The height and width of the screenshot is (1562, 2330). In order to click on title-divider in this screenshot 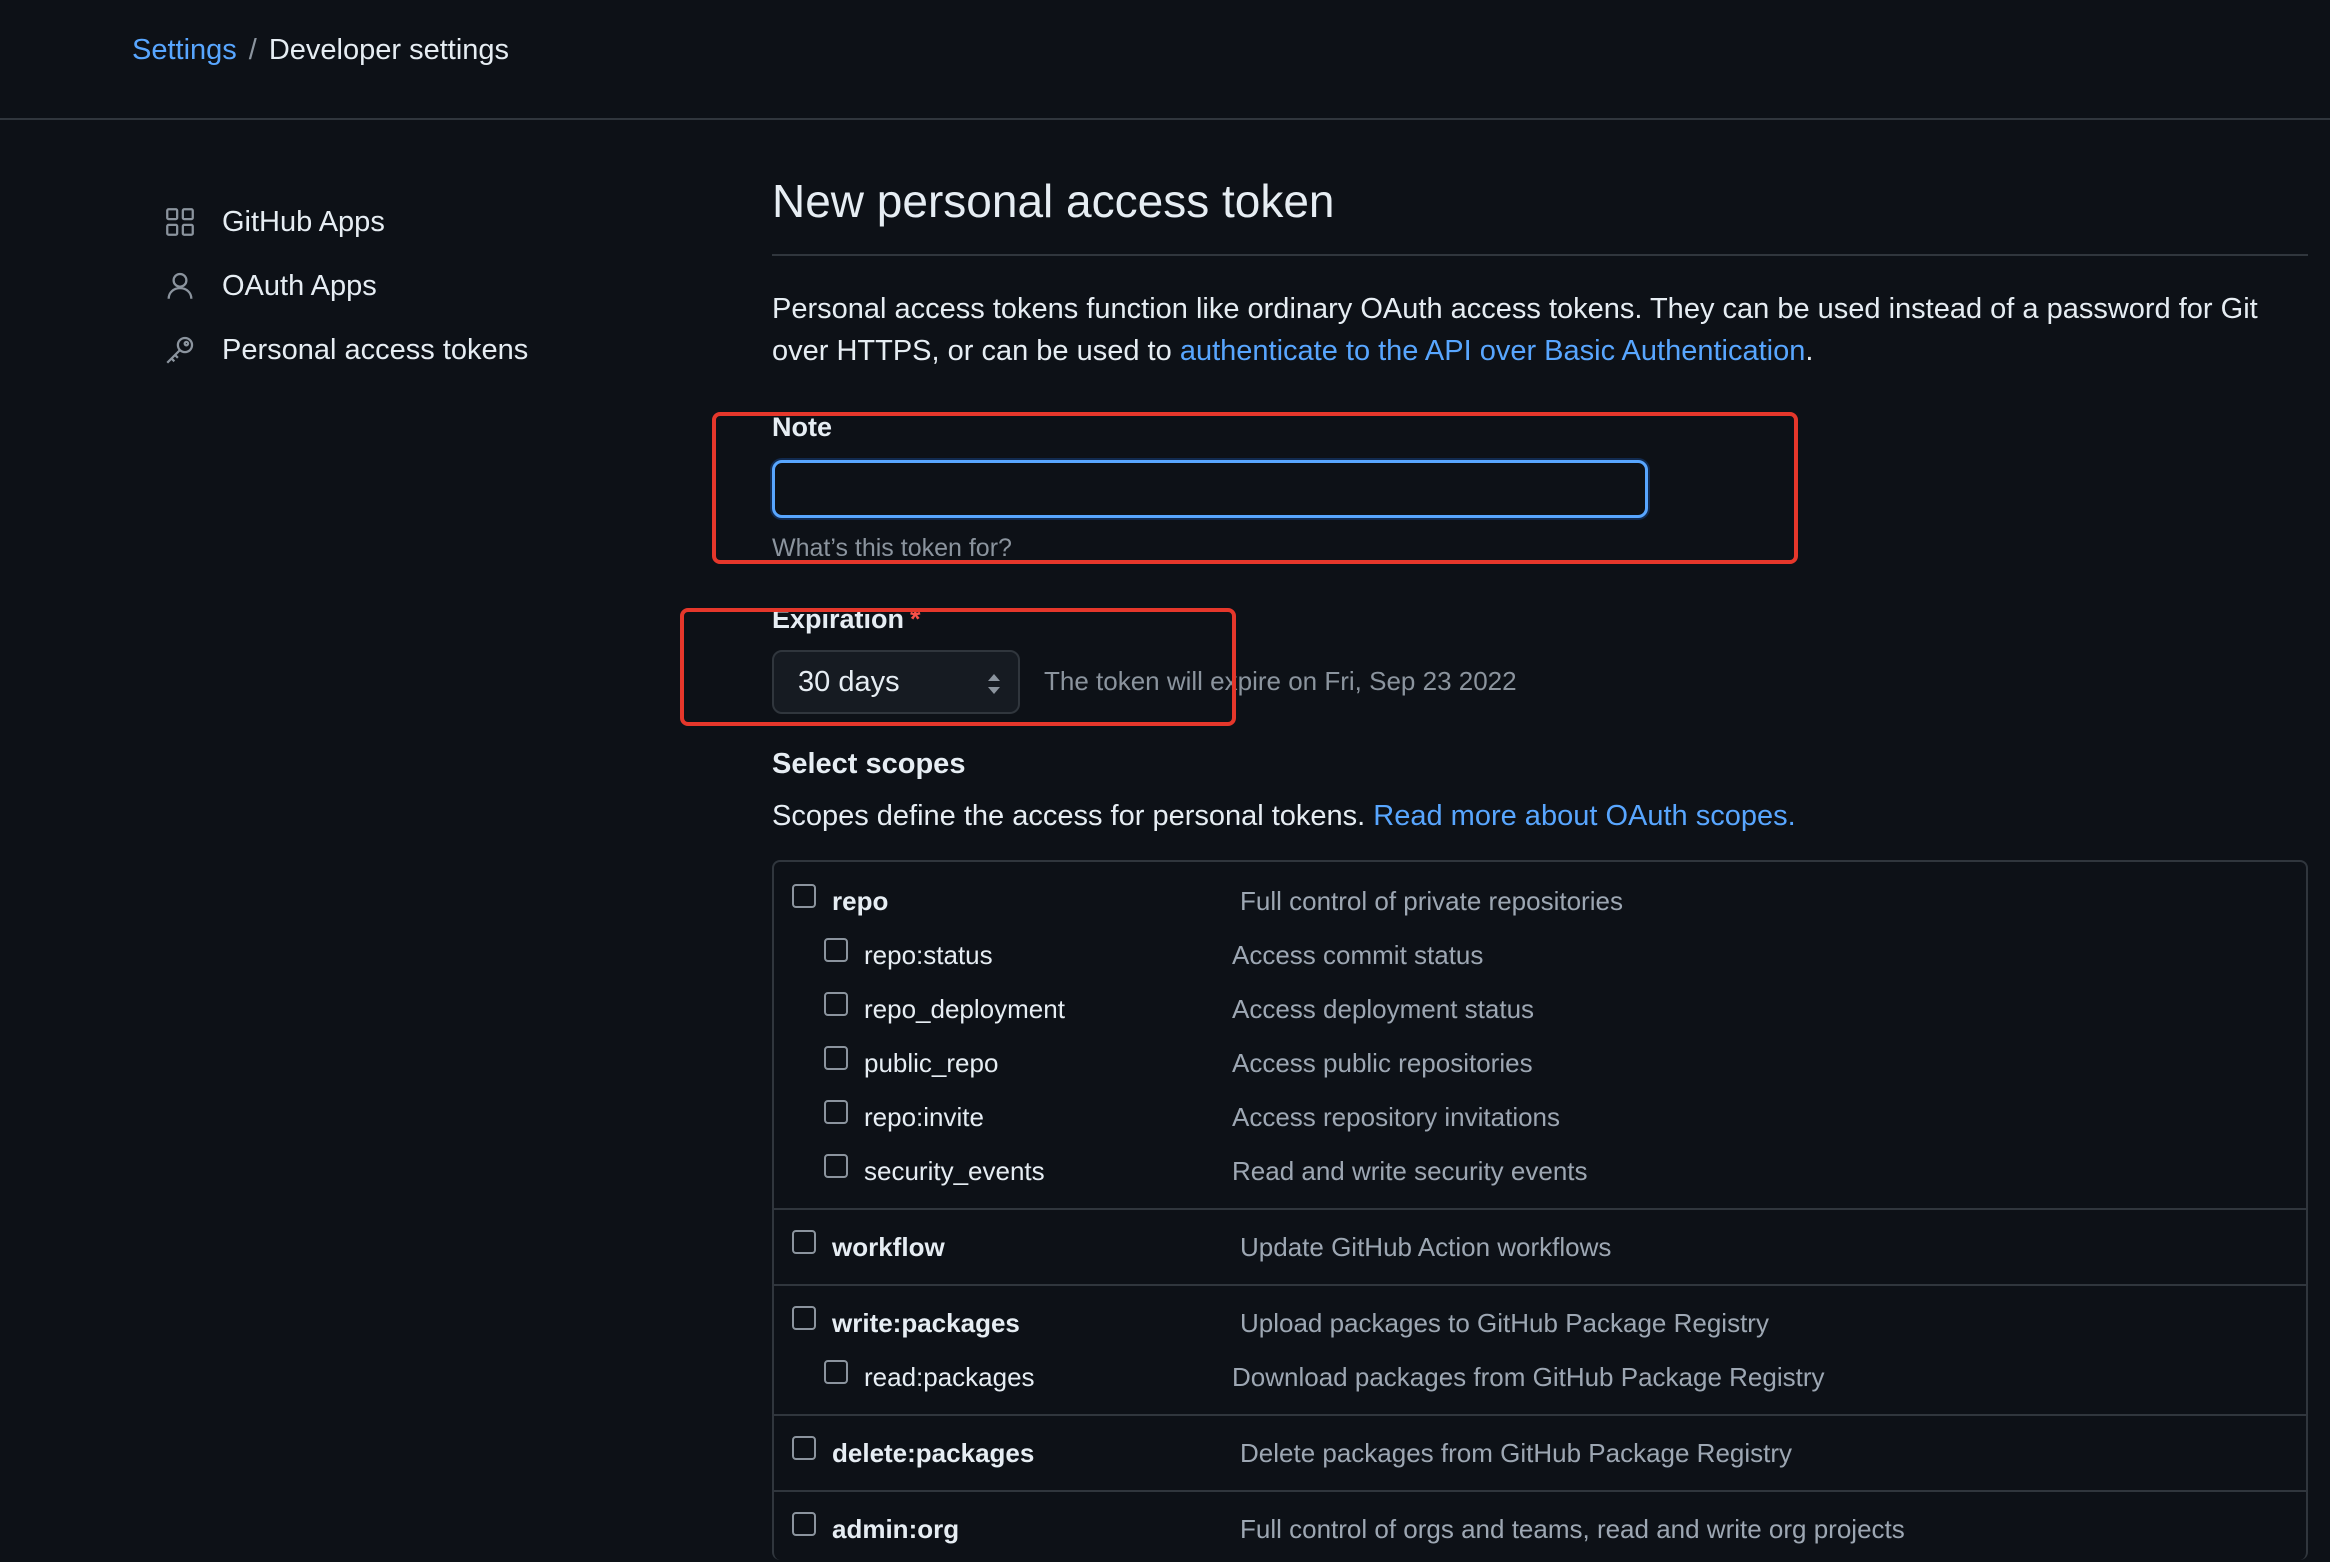, I will do `click(1540, 255)`.